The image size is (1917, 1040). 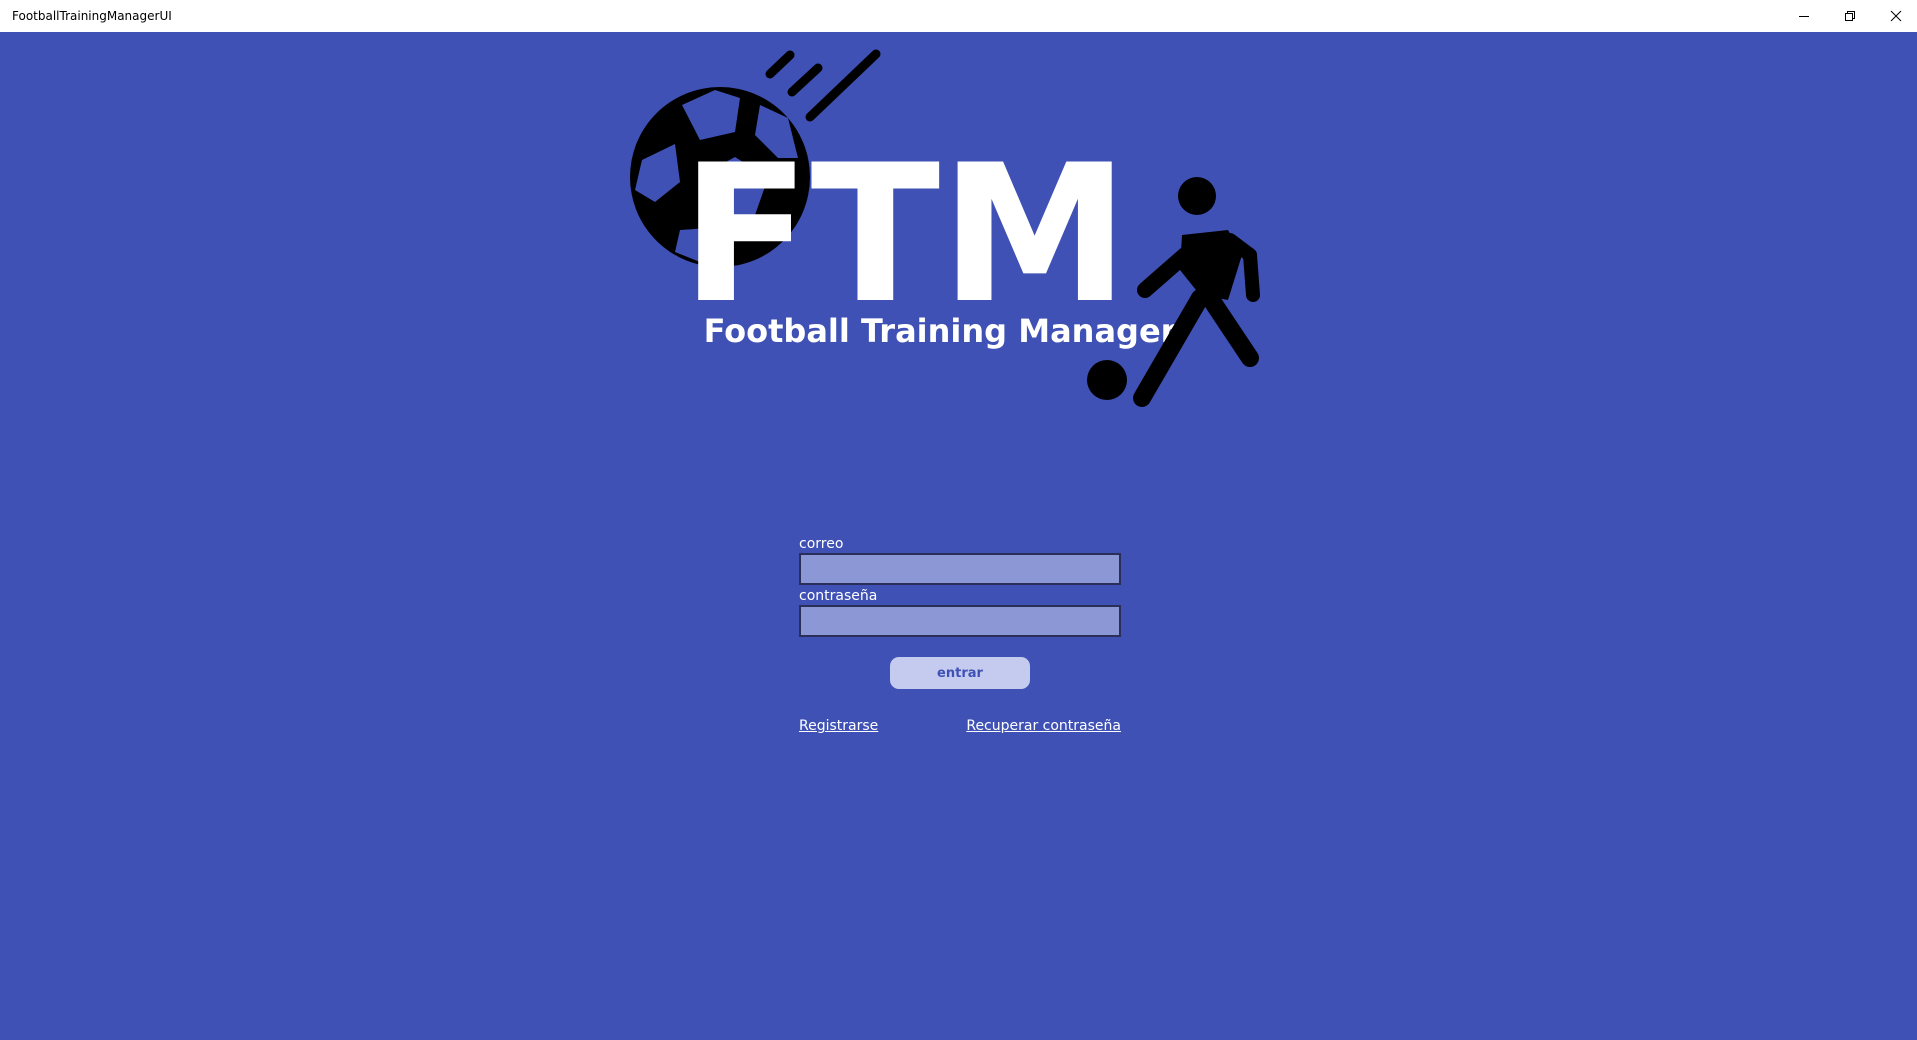 What do you see at coordinates (960, 569) in the screenshot?
I see `email-field` at bounding box center [960, 569].